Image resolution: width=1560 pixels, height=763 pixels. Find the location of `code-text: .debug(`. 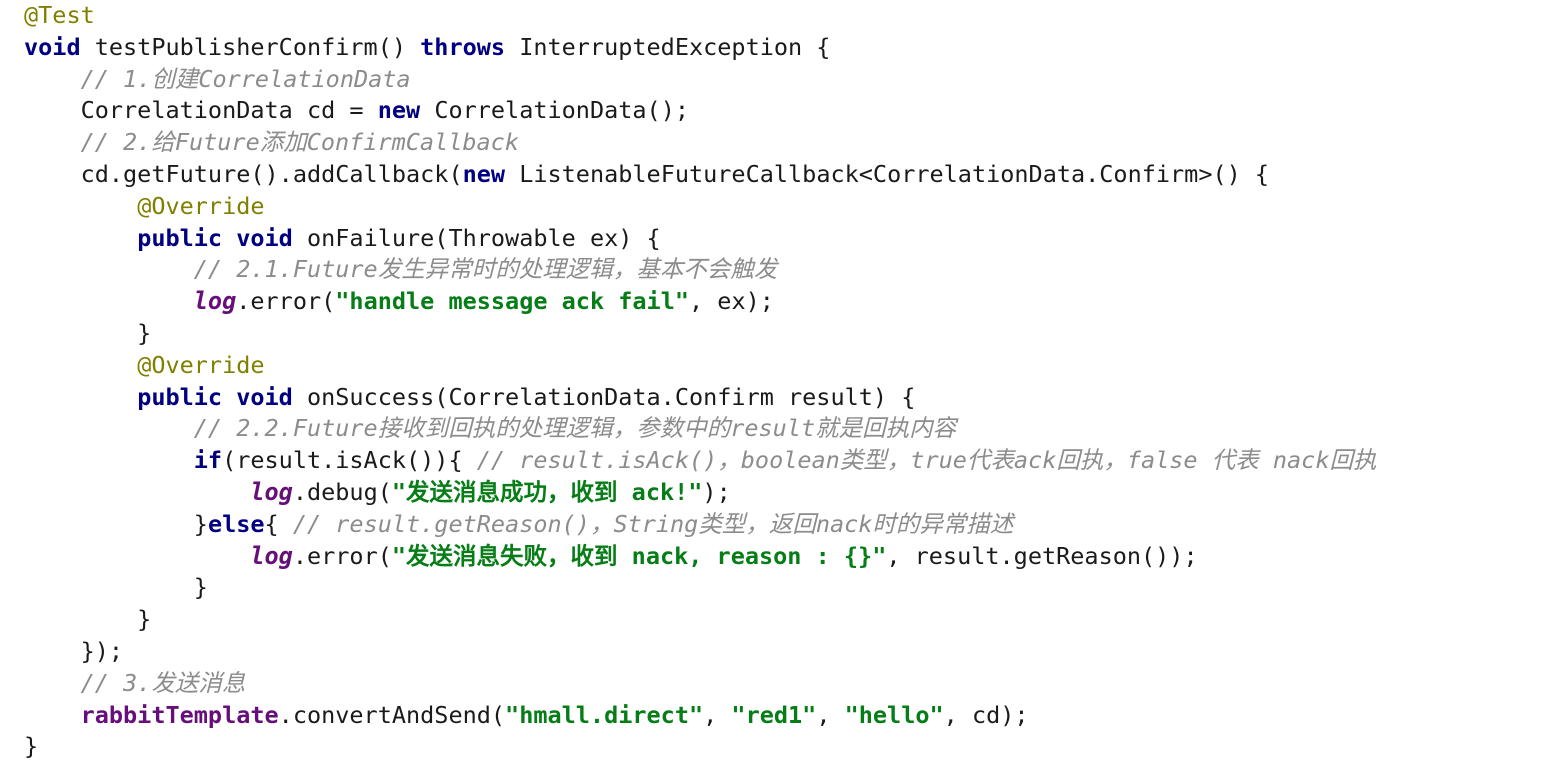

code-text: .debug( is located at coordinates (342, 491).